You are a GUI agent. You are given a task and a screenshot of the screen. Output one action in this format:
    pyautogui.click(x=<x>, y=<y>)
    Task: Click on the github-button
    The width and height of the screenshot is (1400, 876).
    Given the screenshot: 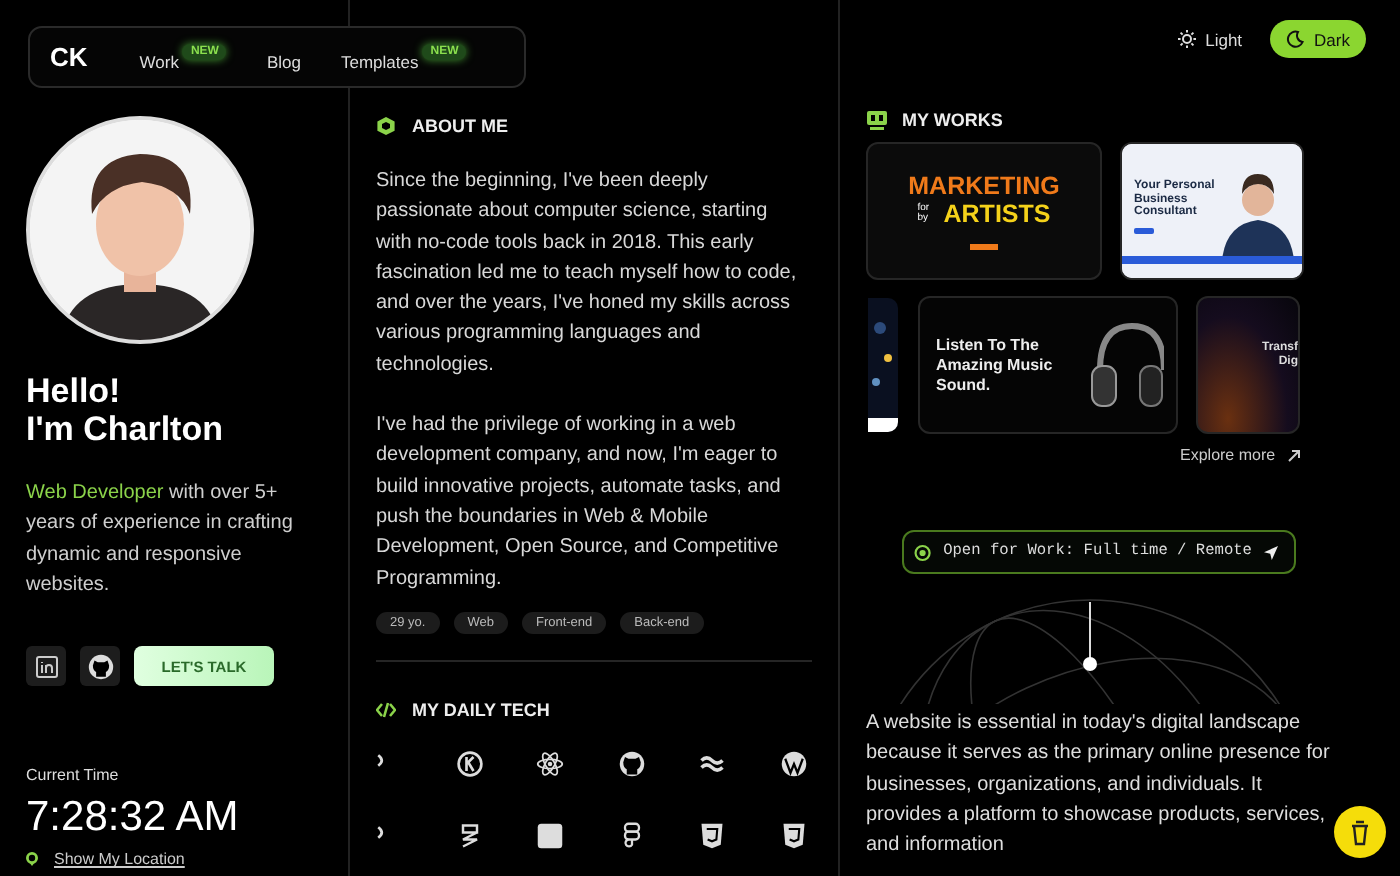 What is the action you would take?
    pyautogui.click(x=100, y=666)
    